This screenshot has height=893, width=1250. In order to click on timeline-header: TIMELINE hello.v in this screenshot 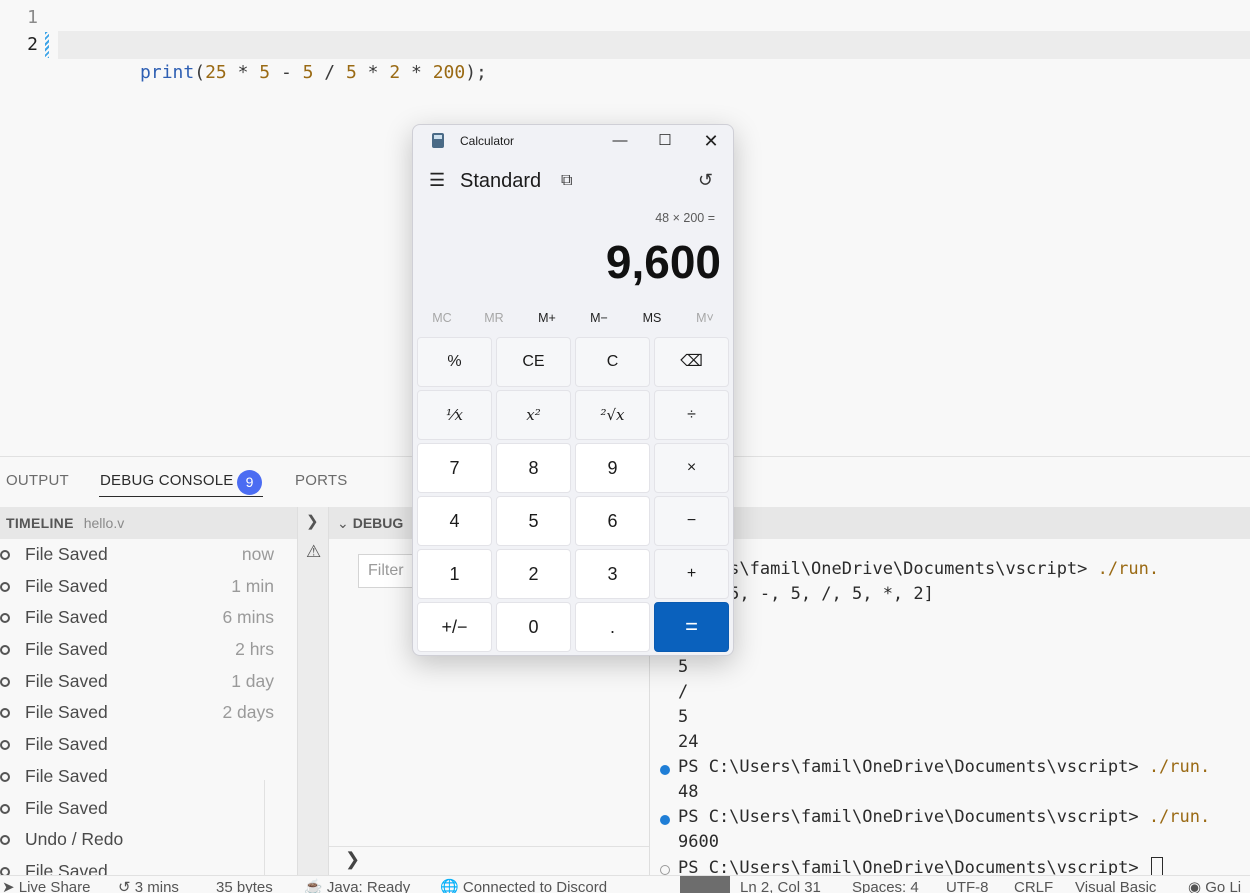, I will do `click(148, 523)`.